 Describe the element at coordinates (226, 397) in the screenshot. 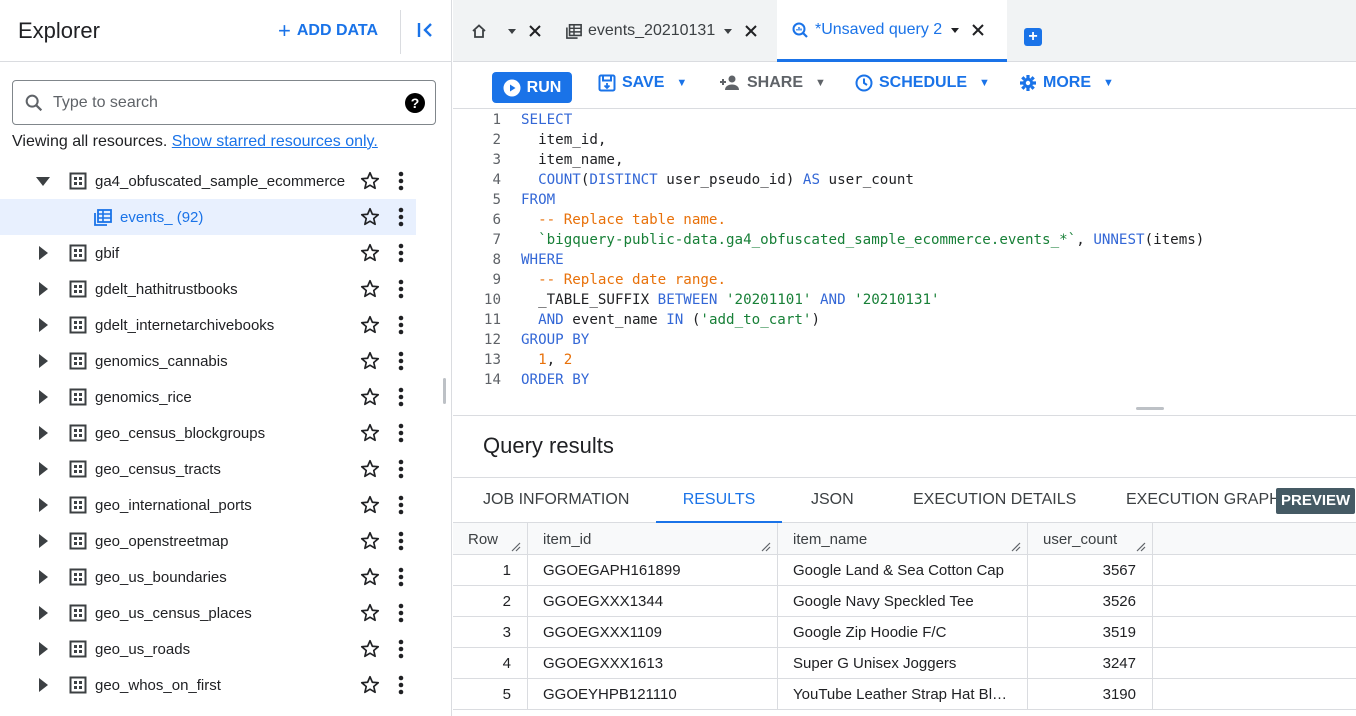

I see `dataset-row: genomics_rice` at that location.